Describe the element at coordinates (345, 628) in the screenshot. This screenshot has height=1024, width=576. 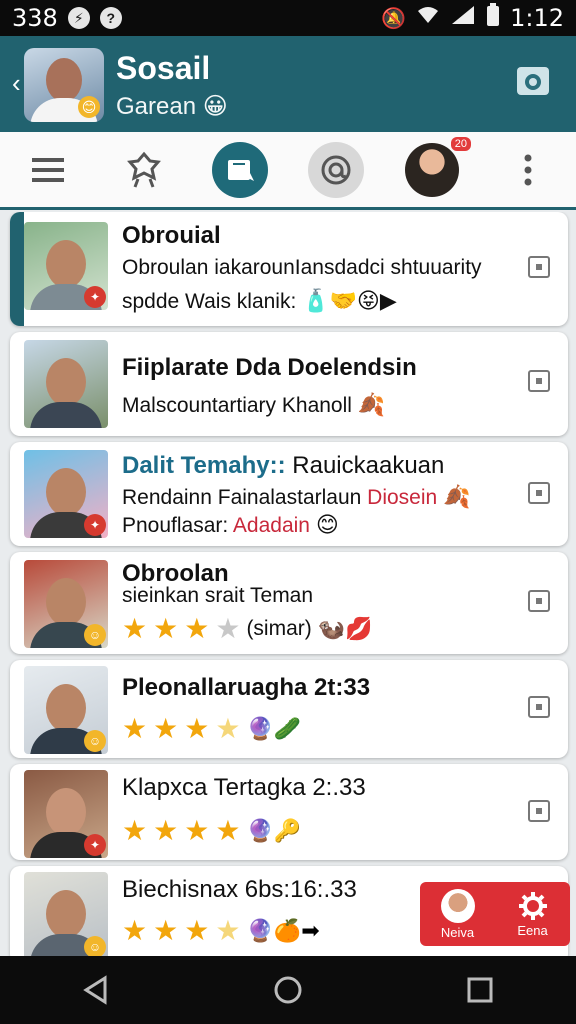
I see `emoji-row: 🦦💋` at that location.